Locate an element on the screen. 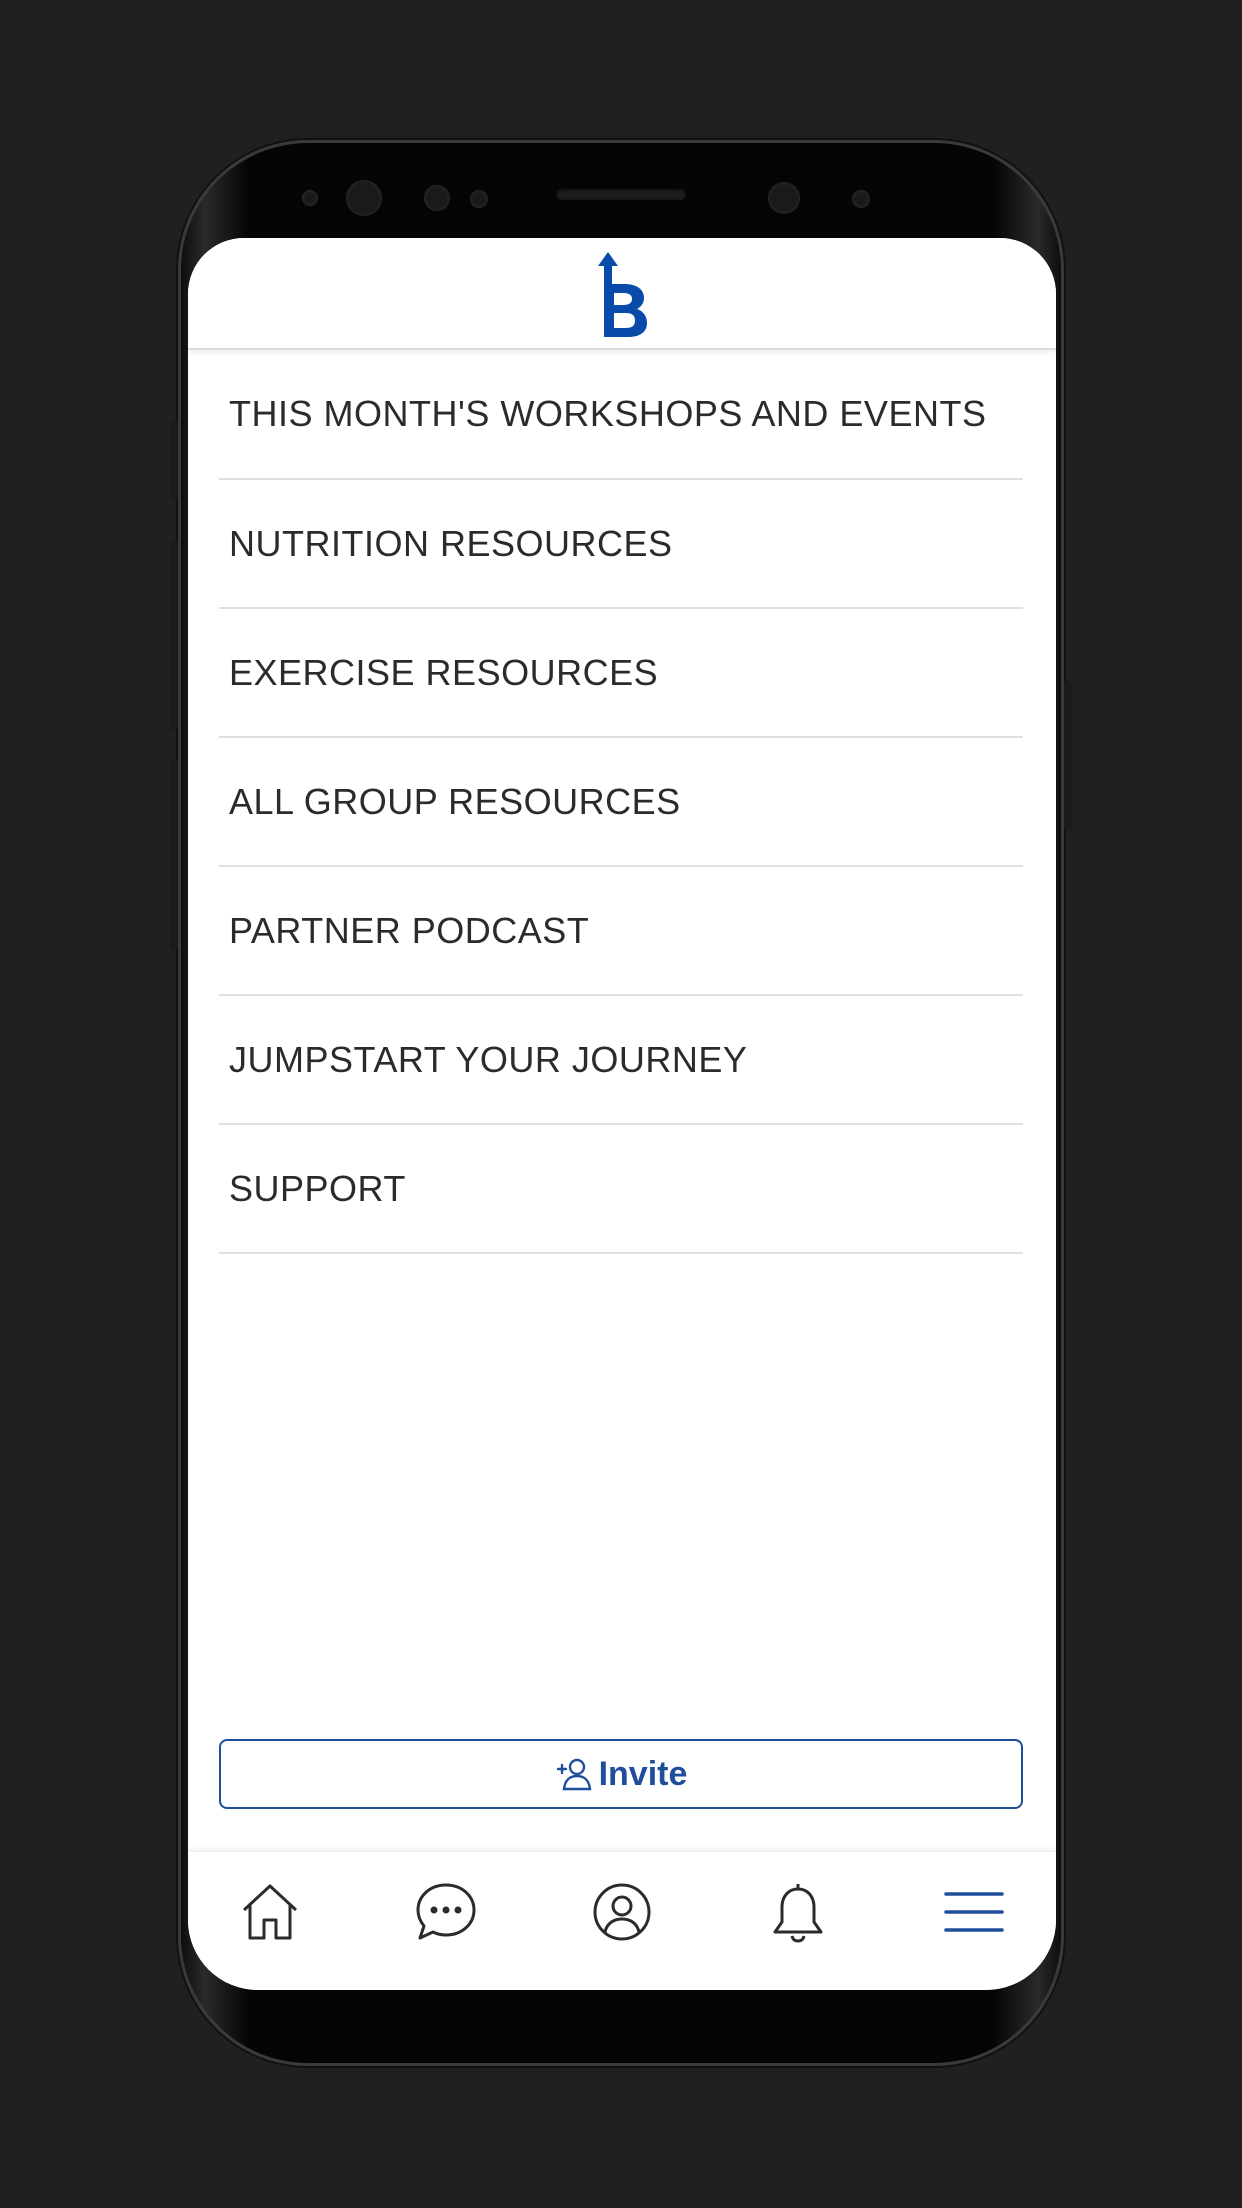  invite-button: Invite is located at coordinates (621, 1774).